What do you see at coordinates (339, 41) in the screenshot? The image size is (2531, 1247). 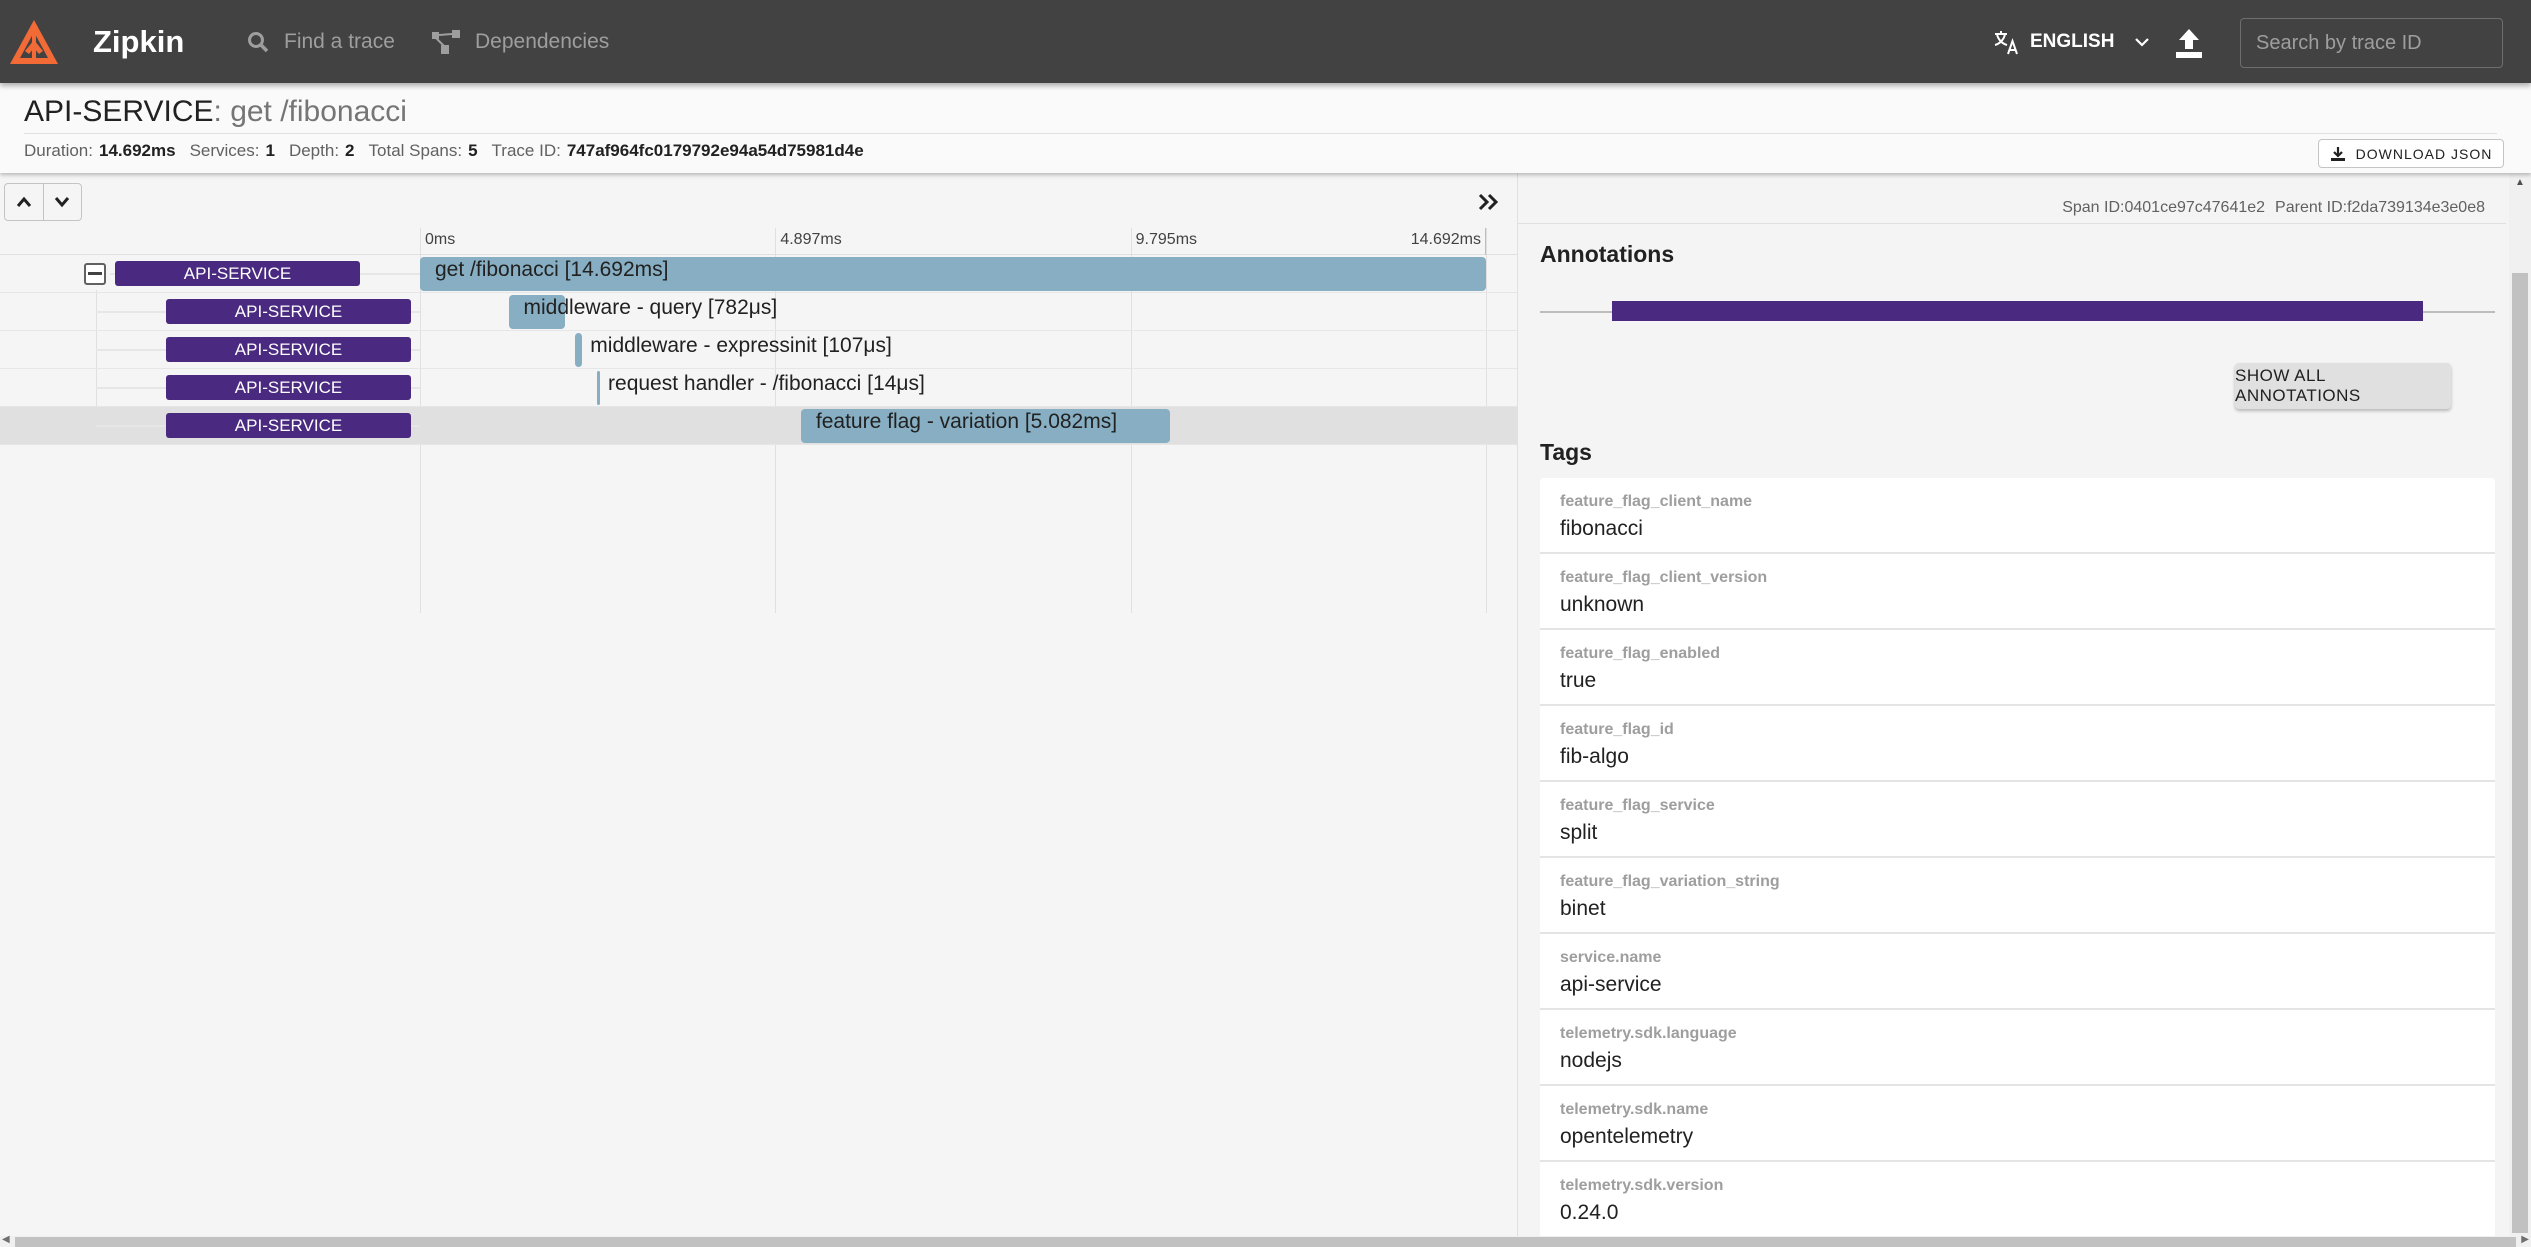 I see `nav-find-trace-label: Find a trace` at bounding box center [339, 41].